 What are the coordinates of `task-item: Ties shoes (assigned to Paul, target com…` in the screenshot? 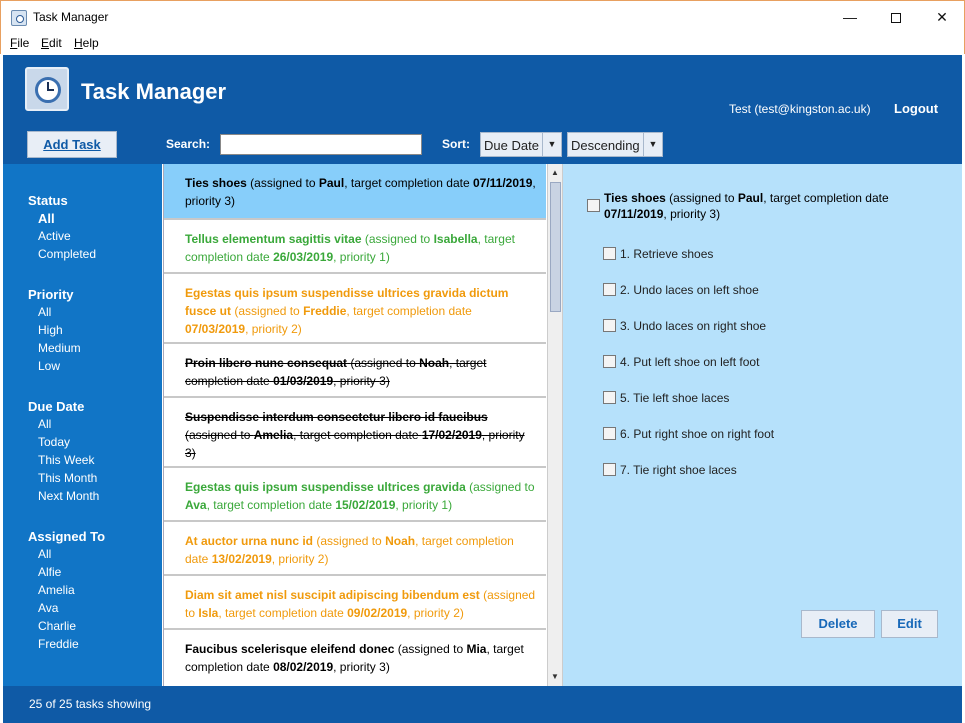 It's located at (355, 192).